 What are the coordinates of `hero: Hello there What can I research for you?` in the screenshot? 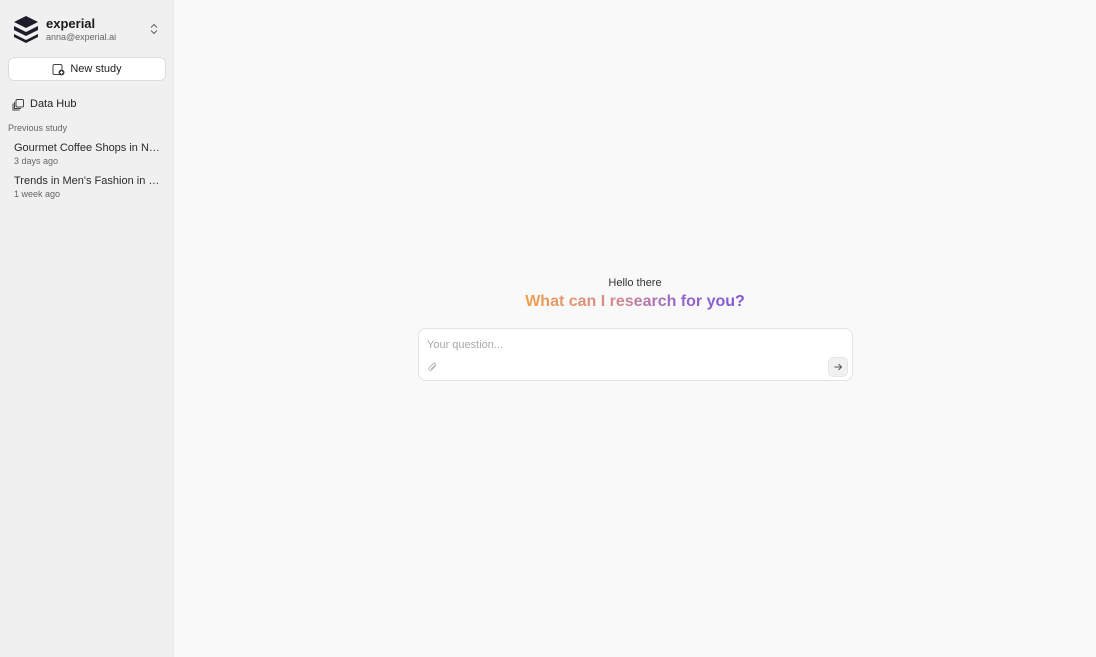 It's located at (635, 294).